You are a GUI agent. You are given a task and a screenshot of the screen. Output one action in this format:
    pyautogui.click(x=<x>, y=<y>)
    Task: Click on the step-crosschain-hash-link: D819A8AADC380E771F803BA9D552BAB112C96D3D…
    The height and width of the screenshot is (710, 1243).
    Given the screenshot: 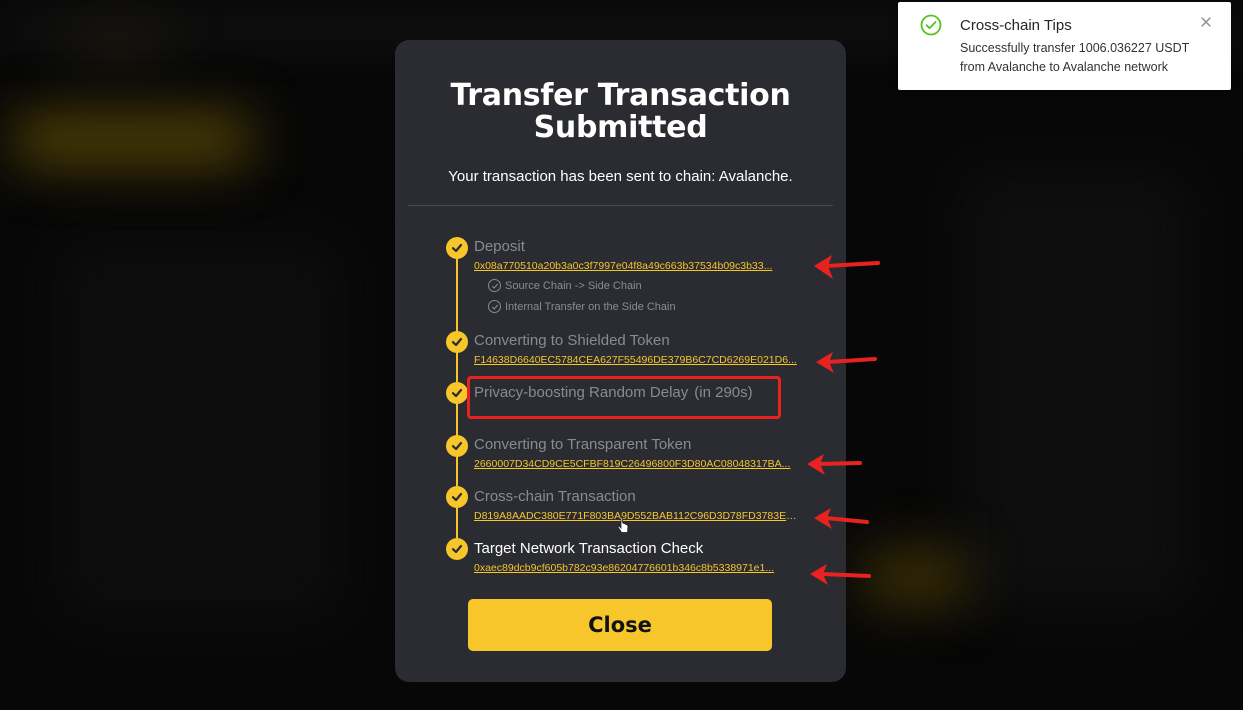 What is the action you would take?
    pyautogui.click(x=637, y=516)
    